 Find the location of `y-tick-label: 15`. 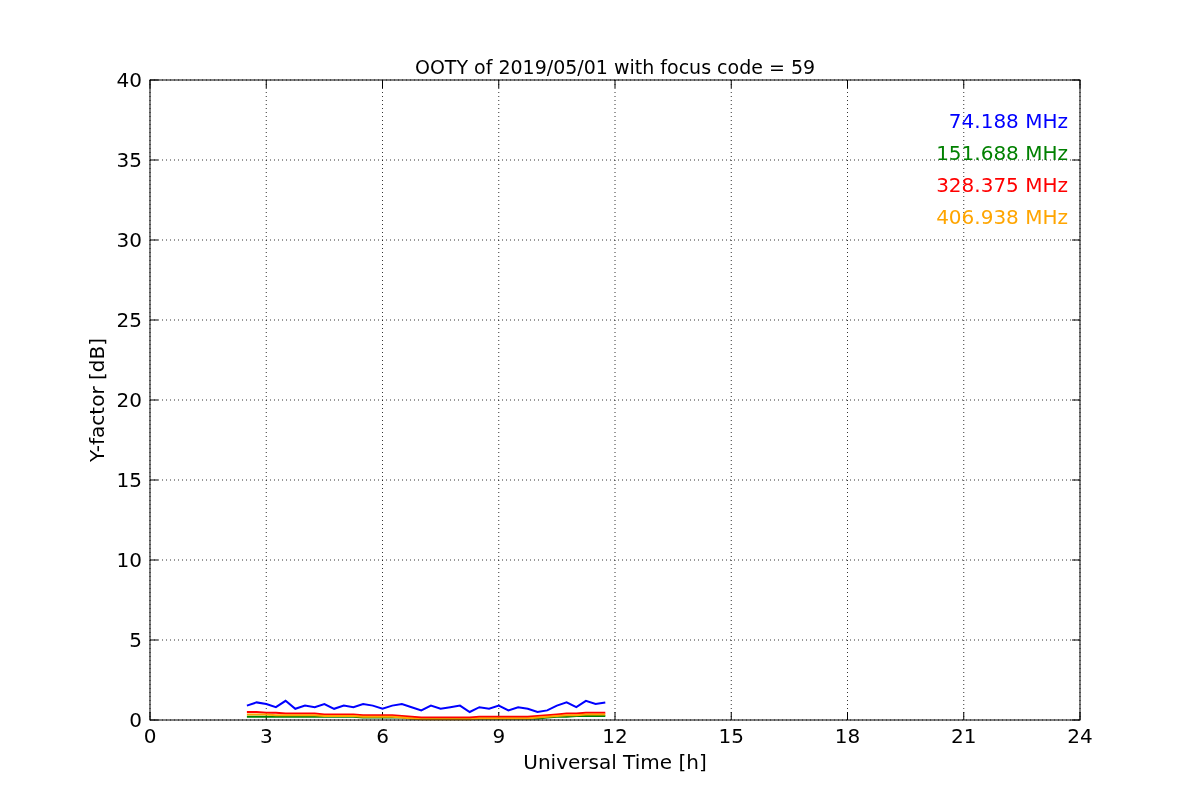

y-tick-label: 15 is located at coordinates (129, 480).